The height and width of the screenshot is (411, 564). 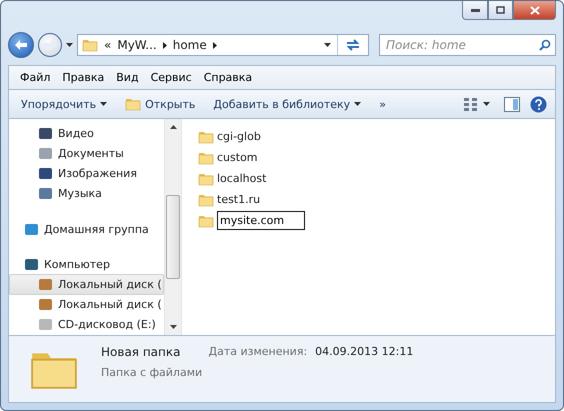 What do you see at coordinates (86, 324) in the screenshot?
I see `sidebar-item: CD-дисковод (E:)` at bounding box center [86, 324].